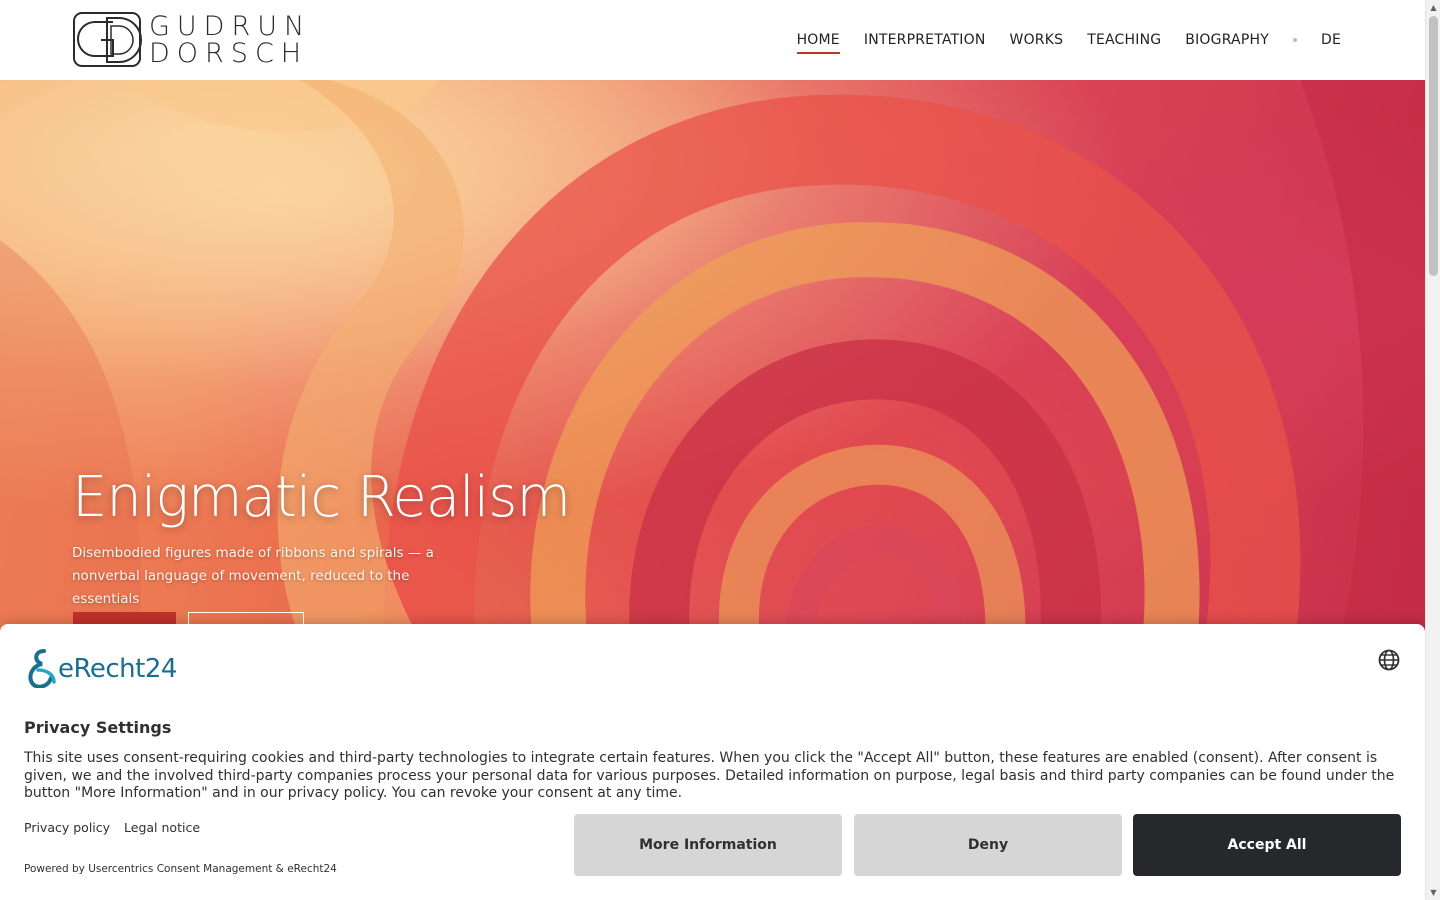 Image resolution: width=1440 pixels, height=900 pixels. I want to click on privacy-policy-link: Privacy policy, so click(67, 827).